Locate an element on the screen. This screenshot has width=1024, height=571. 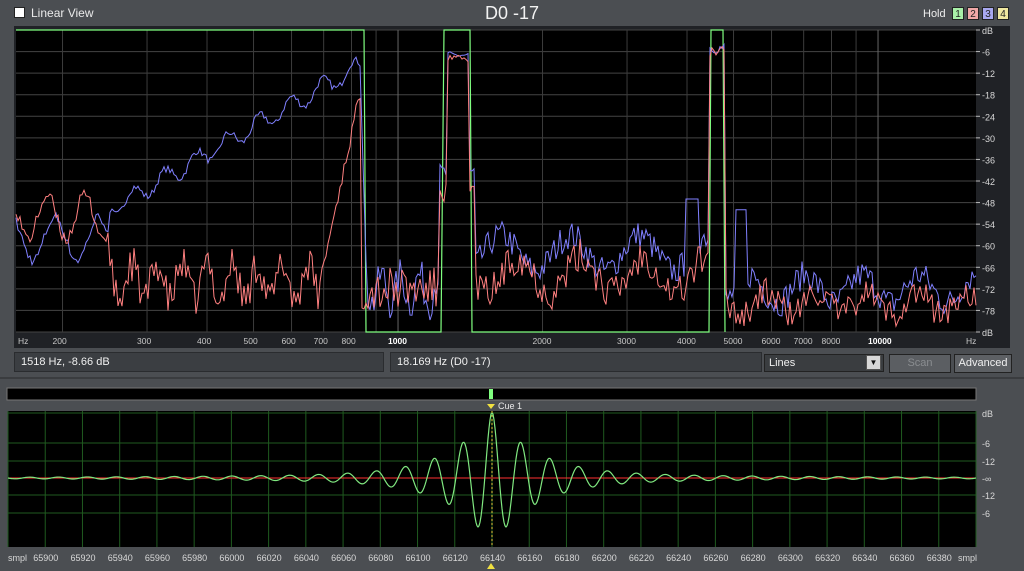
hold-button-3: 3 is located at coordinates (988, 13).